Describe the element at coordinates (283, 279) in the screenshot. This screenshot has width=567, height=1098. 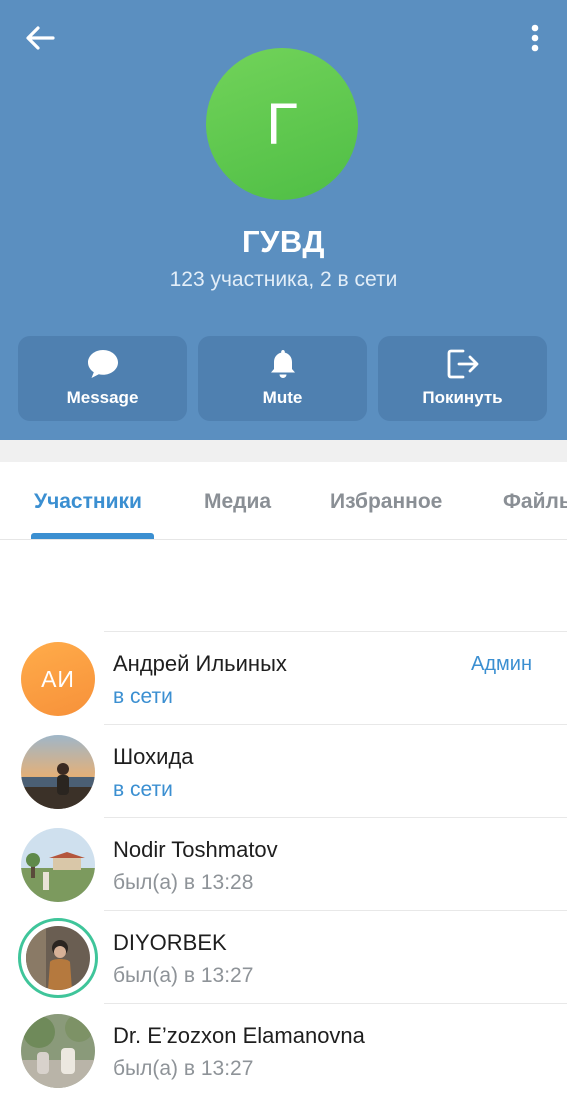
I see `group-members-count: 123 участника, 2 в сети` at that location.